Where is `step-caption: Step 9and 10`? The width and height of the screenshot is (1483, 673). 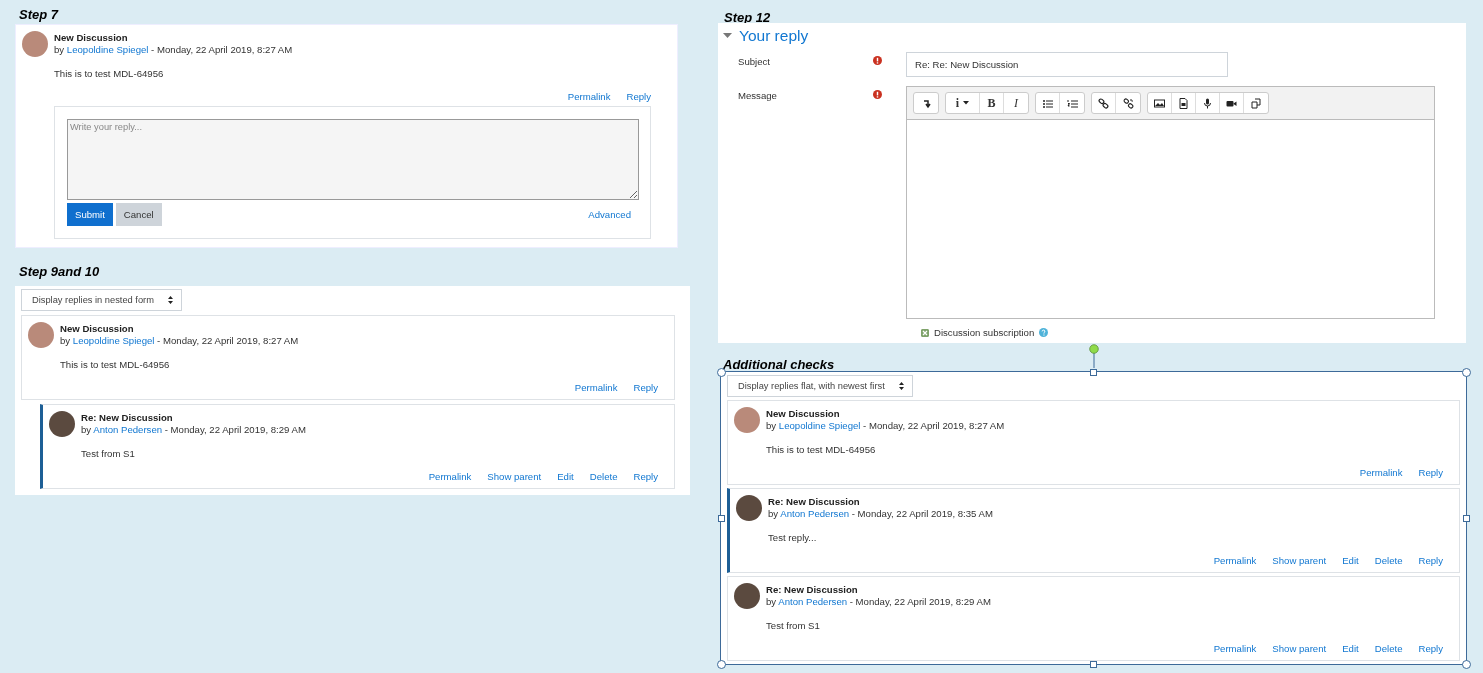 step-caption: Step 9and 10 is located at coordinates (59, 271).